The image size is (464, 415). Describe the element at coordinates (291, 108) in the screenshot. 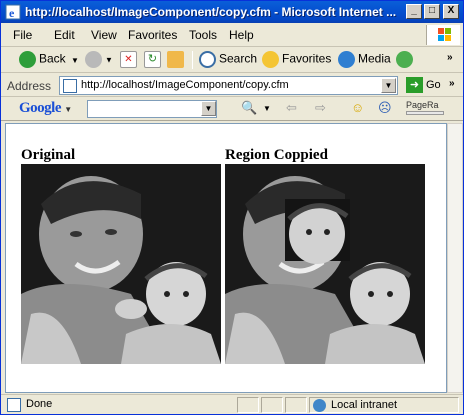

I see `google-up-icon: ⇦` at that location.